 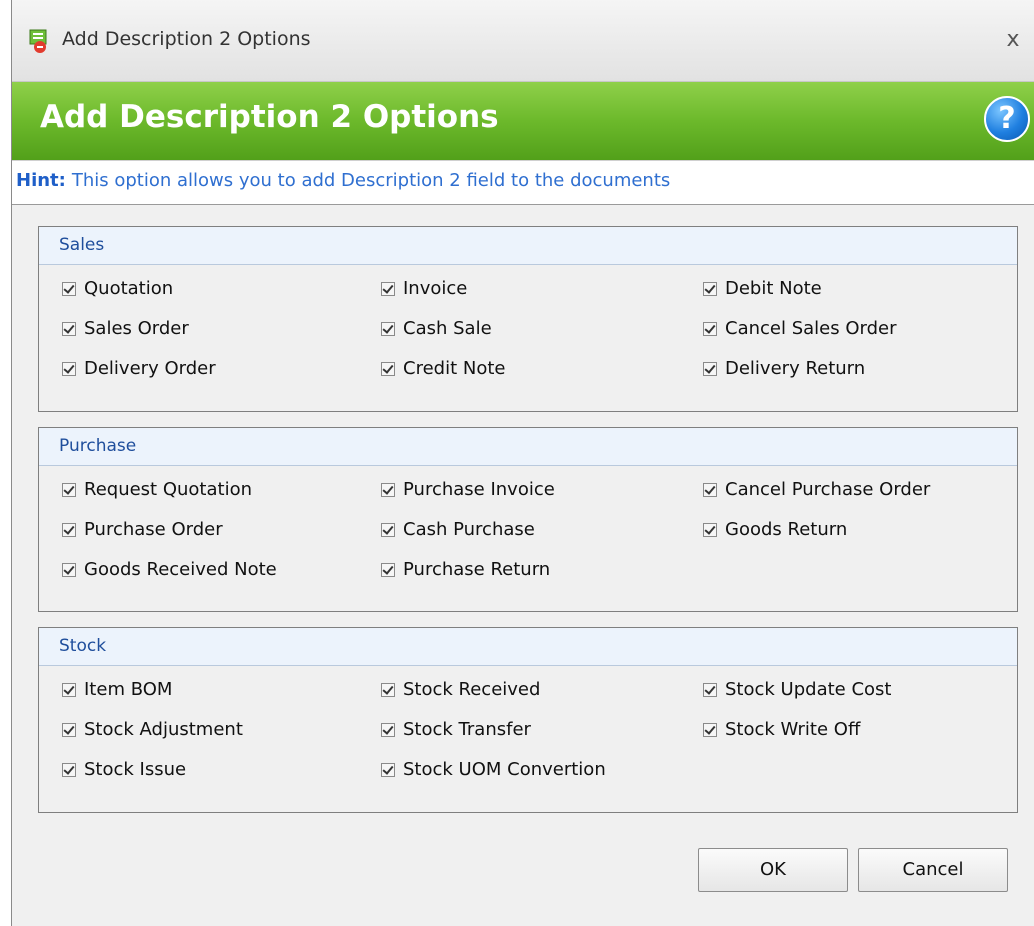 I want to click on checkbox-goods-return: Goods Return, so click(x=775, y=529).